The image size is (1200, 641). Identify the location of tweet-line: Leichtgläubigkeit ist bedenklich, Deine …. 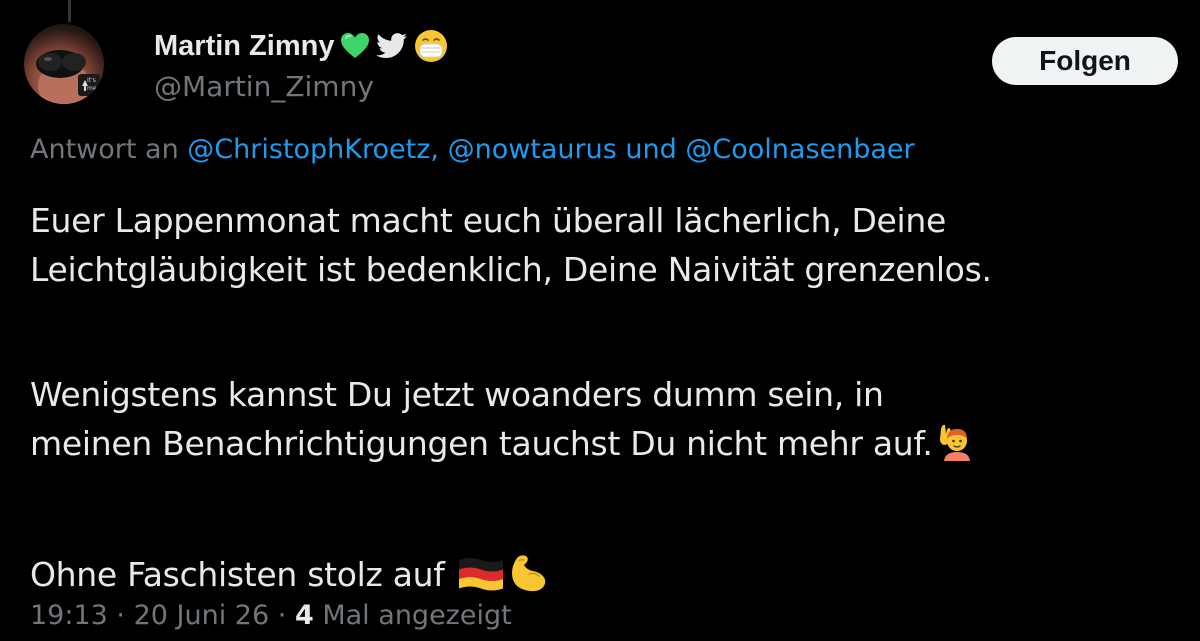
(511, 269).